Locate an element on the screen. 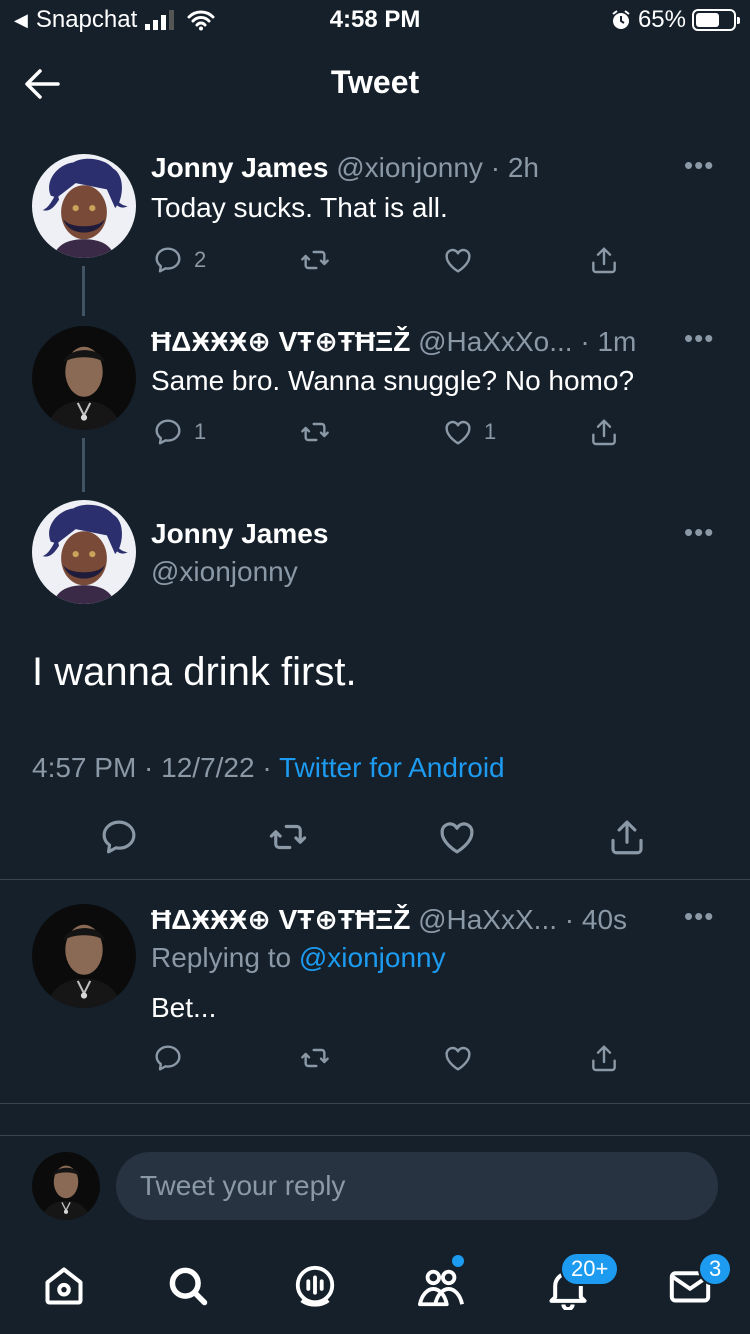 This screenshot has height=1334, width=750. home-icon is located at coordinates (64, 1286).